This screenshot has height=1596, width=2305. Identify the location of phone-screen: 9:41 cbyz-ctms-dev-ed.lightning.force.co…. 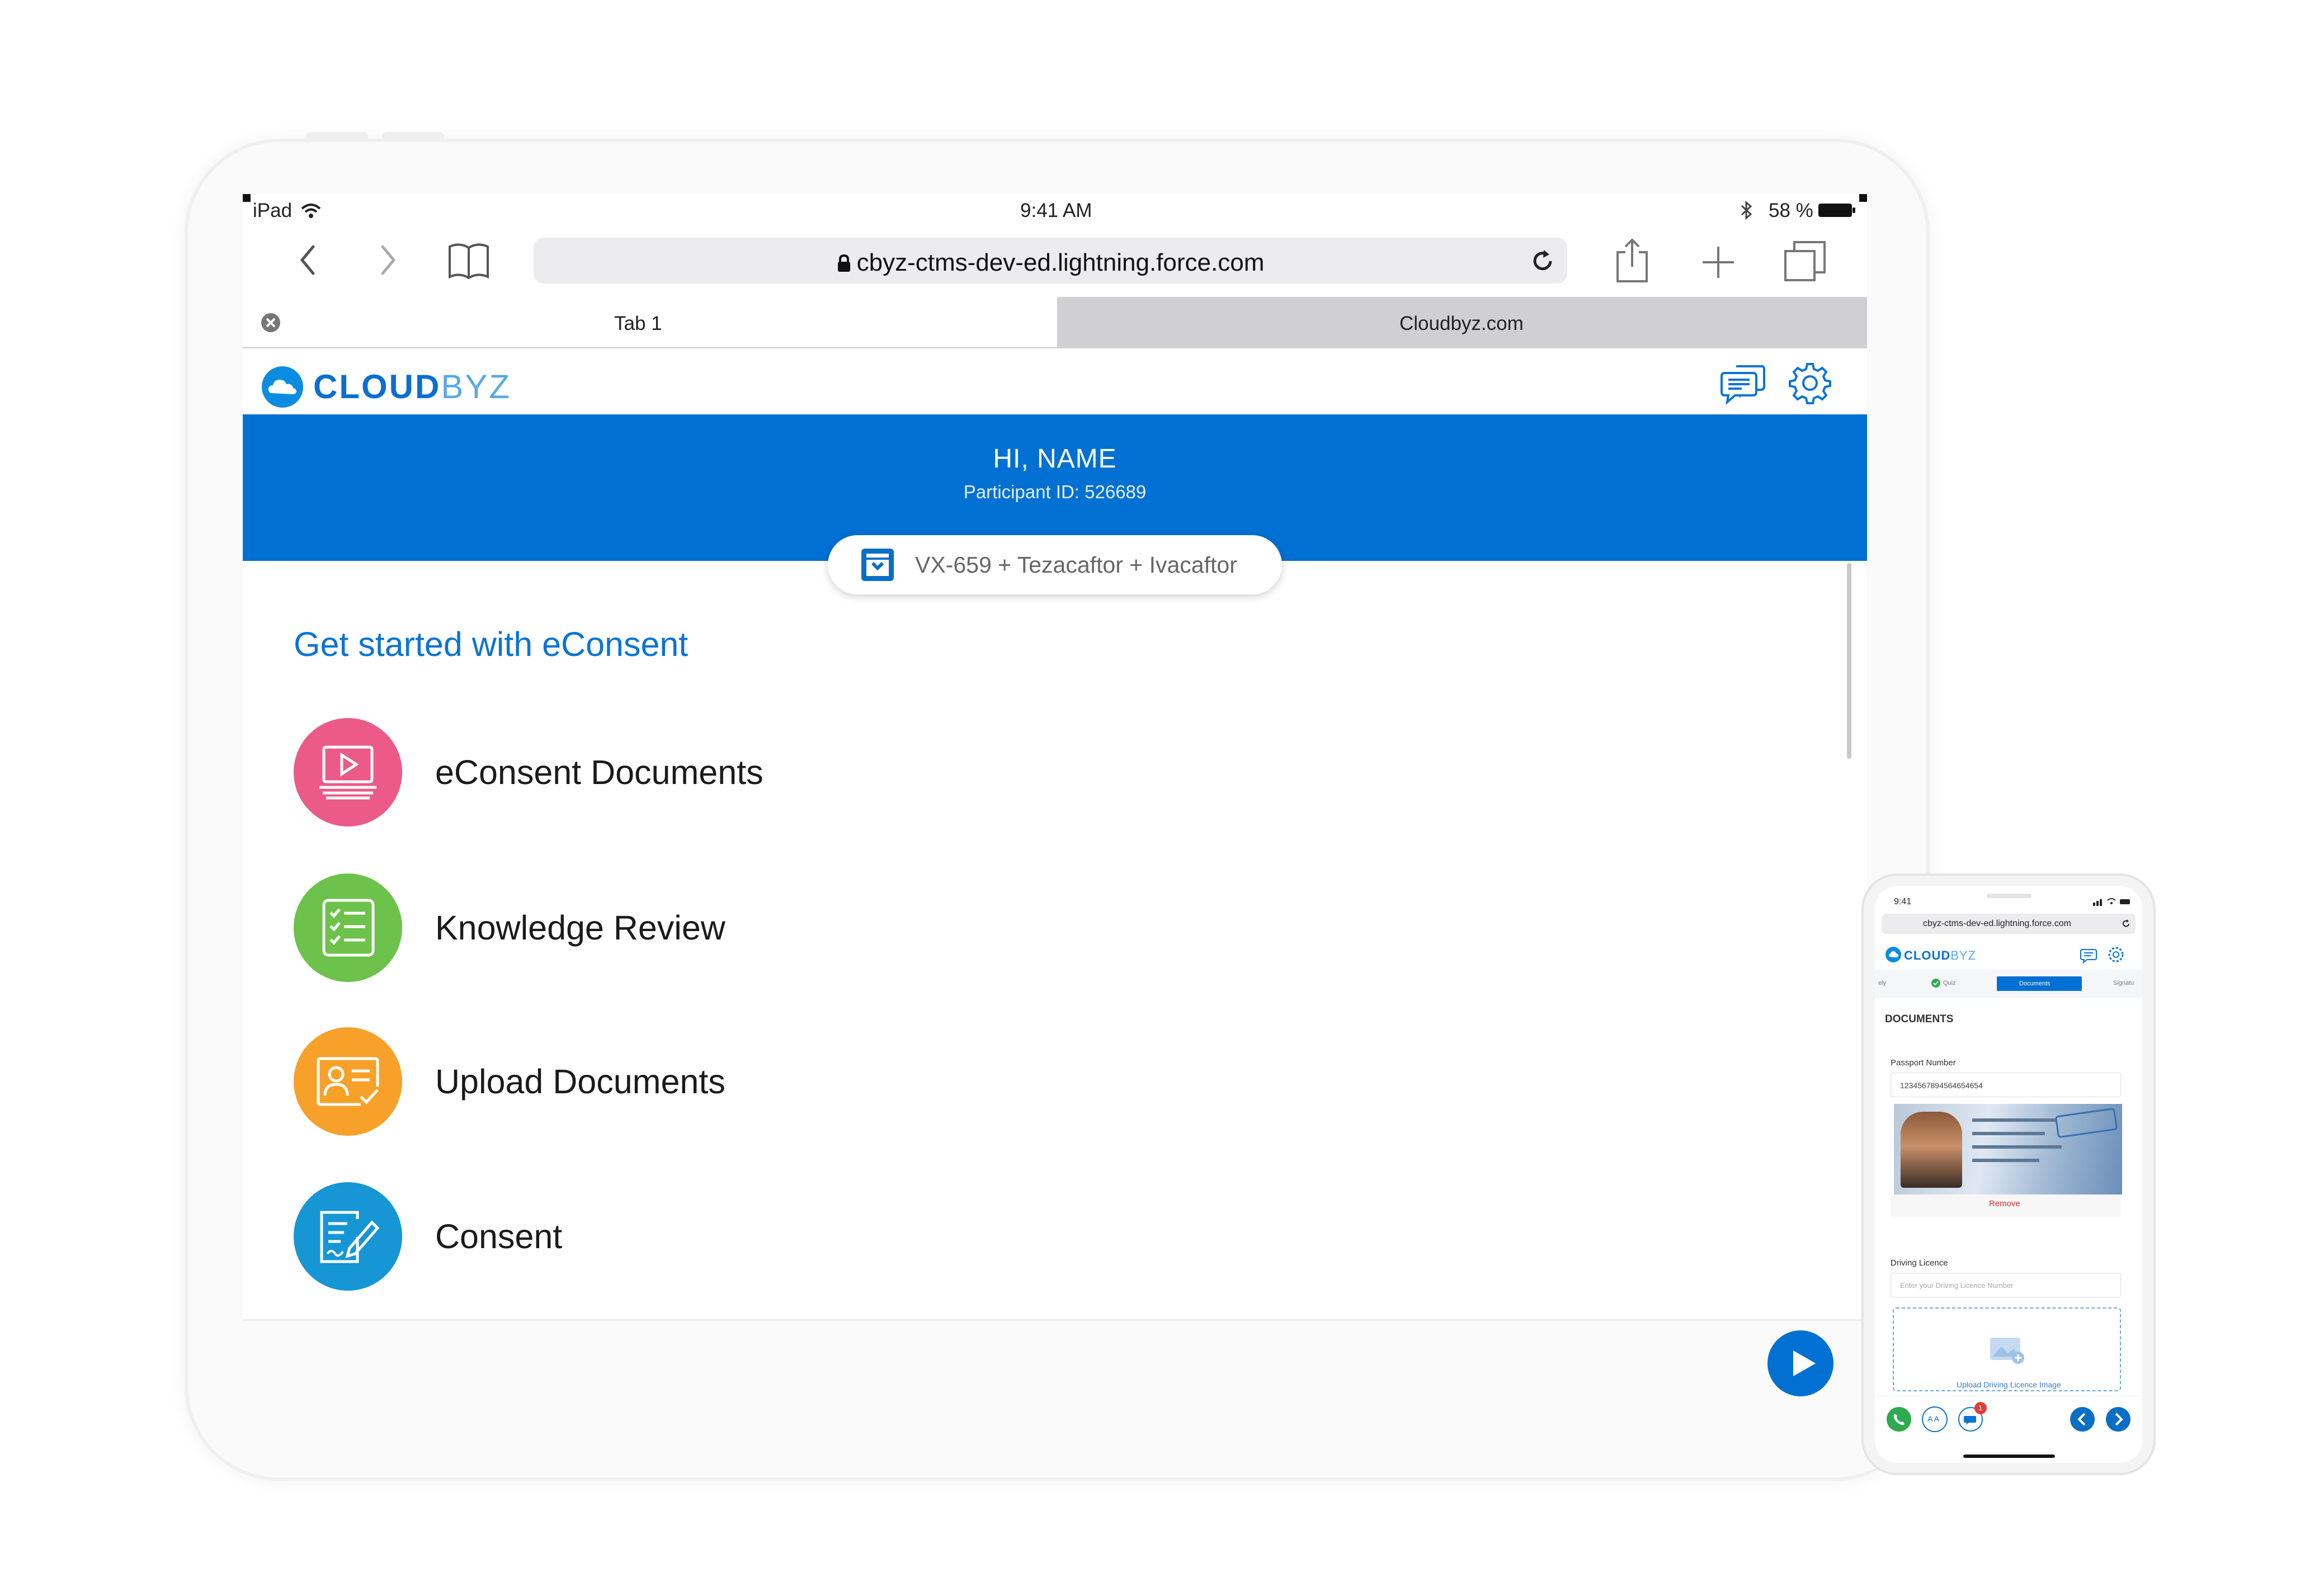
(2008, 1174).